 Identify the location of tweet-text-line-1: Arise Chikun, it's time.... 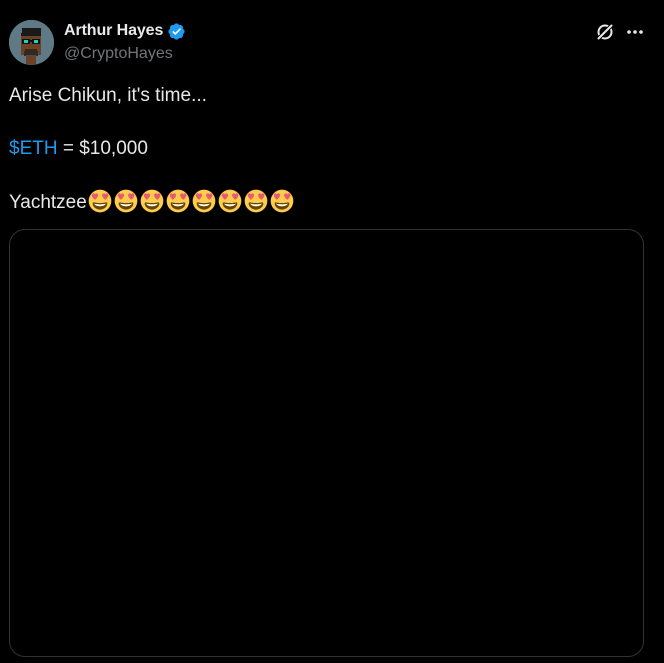
(108, 95).